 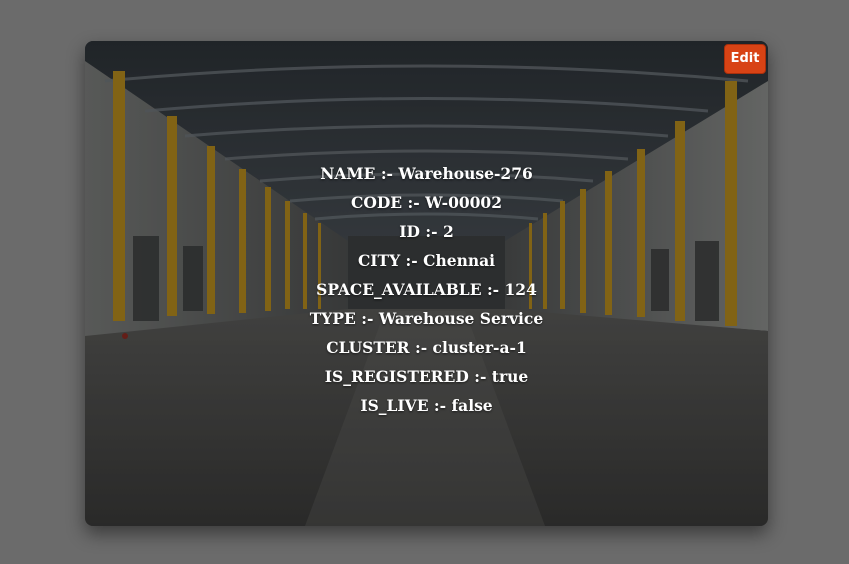 What do you see at coordinates (459, 260) in the screenshot?
I see `field-value: Chennai` at bounding box center [459, 260].